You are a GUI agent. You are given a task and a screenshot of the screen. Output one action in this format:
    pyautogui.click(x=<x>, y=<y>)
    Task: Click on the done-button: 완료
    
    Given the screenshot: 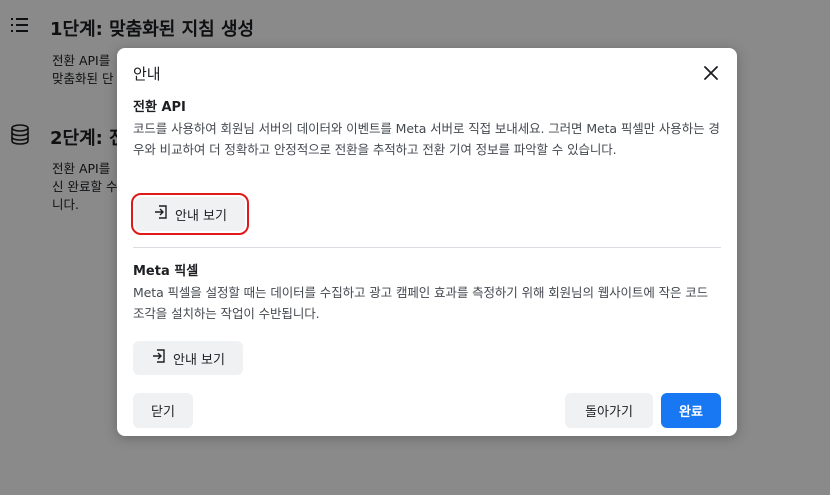 What is the action you would take?
    pyautogui.click(x=691, y=410)
    